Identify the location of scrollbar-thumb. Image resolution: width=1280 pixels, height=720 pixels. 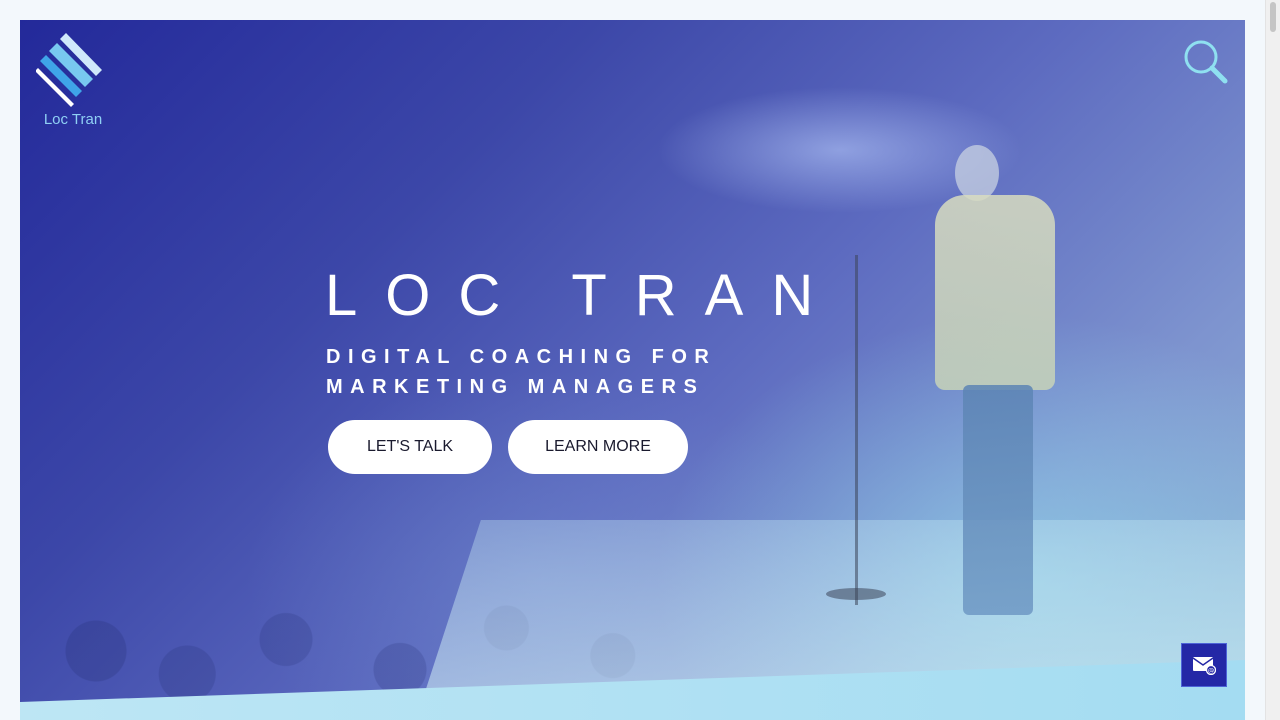
(1273, 17).